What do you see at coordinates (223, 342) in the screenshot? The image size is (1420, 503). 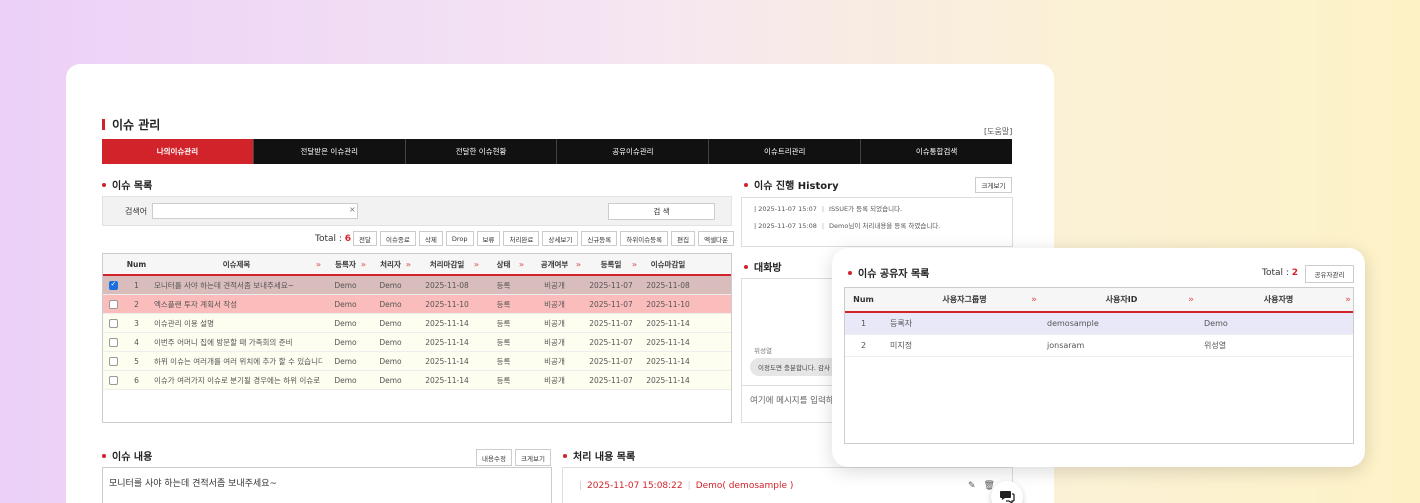 I see `cell-title: 이번주 어머니 집에 방문할 때 가족회의 준비` at bounding box center [223, 342].